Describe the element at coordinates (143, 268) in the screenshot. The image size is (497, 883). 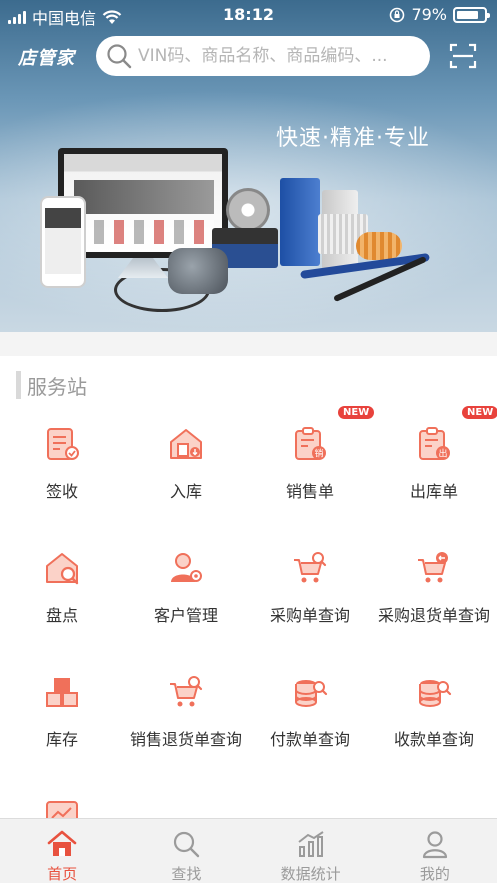
I see `monitor-stand` at that location.